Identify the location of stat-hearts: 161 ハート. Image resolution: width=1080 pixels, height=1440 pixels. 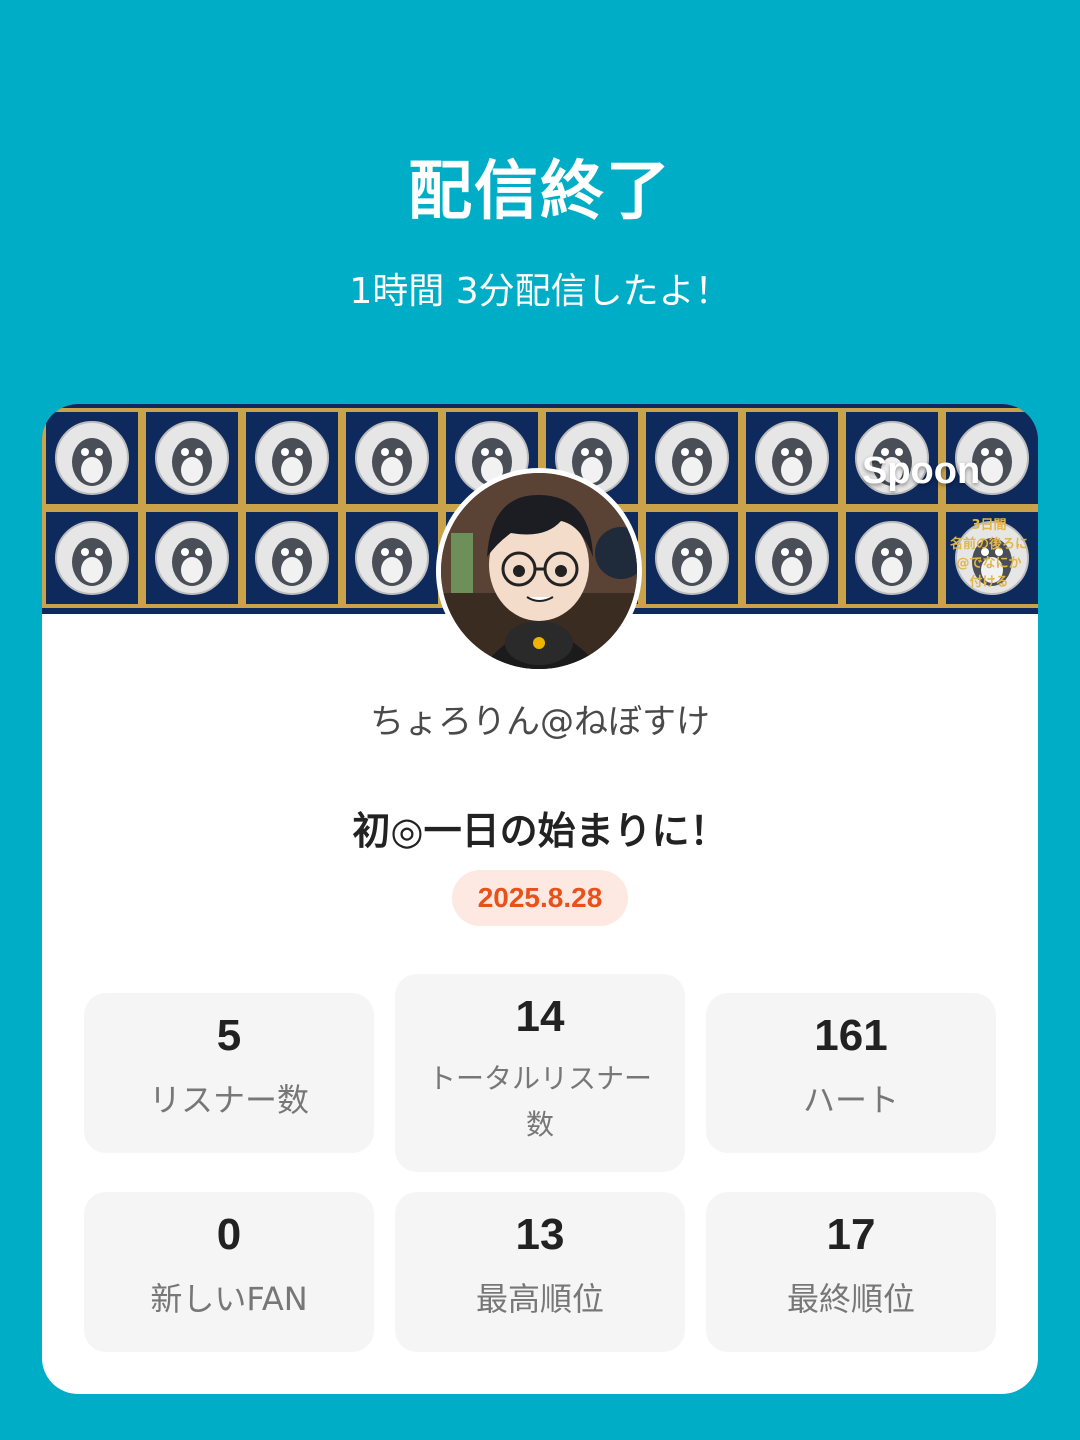
(851, 1073).